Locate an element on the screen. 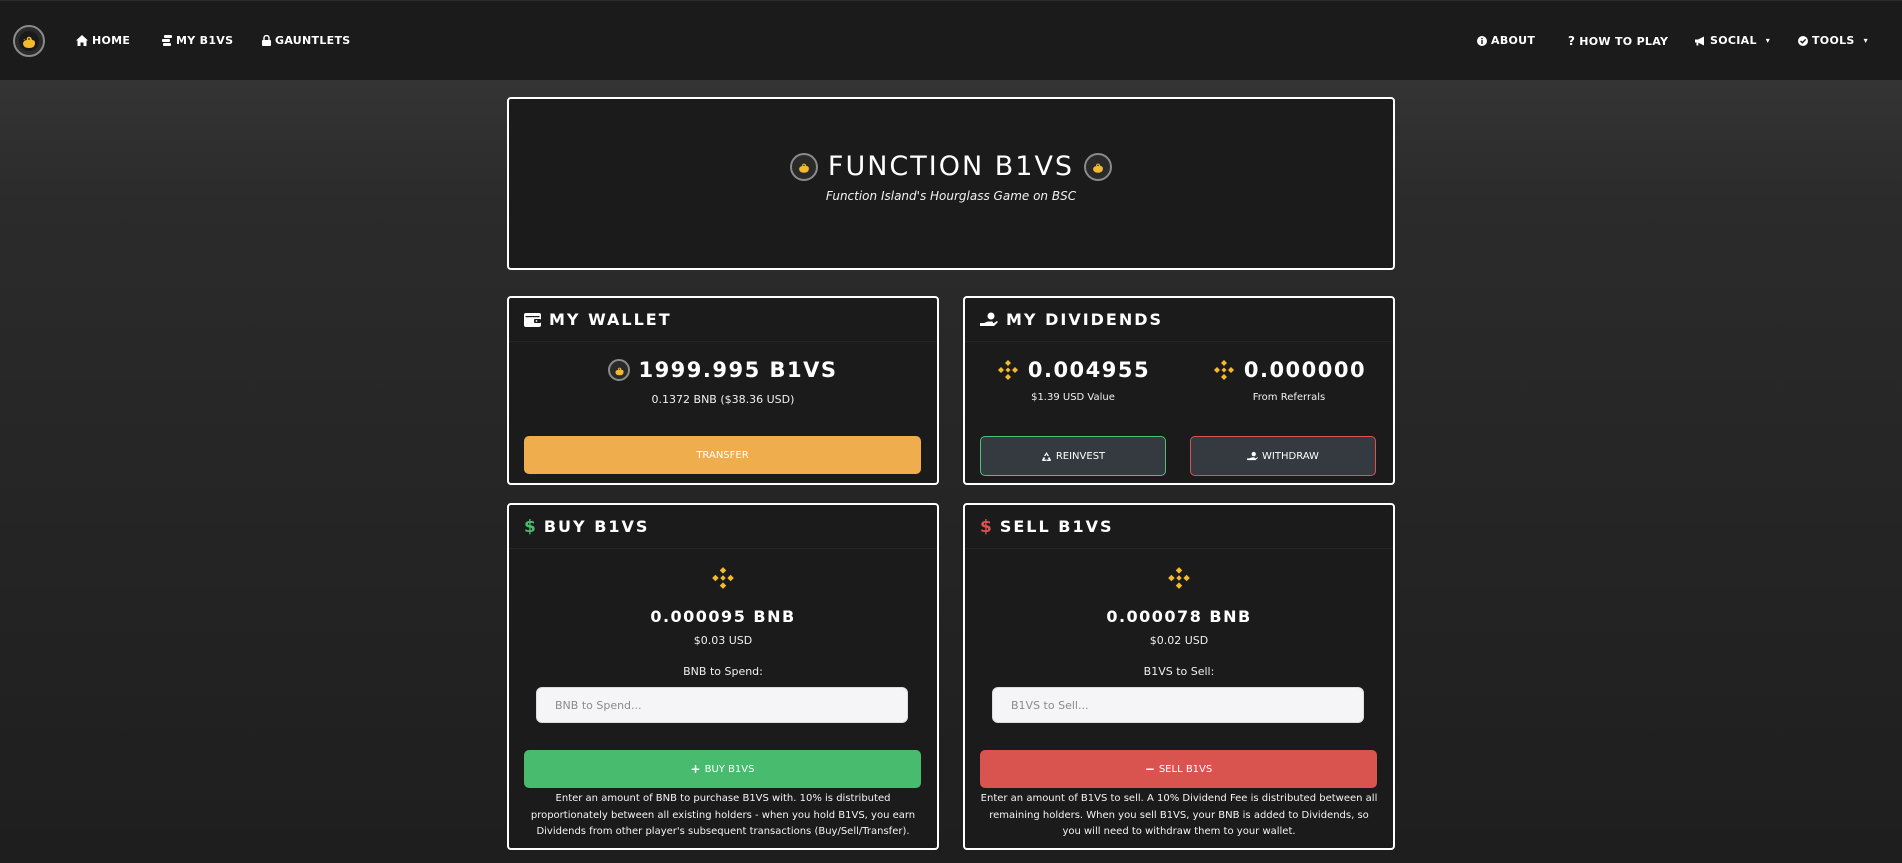 This screenshot has width=1902, height=863. buy-card-header: $ BUY B1VS is located at coordinates (723, 527).